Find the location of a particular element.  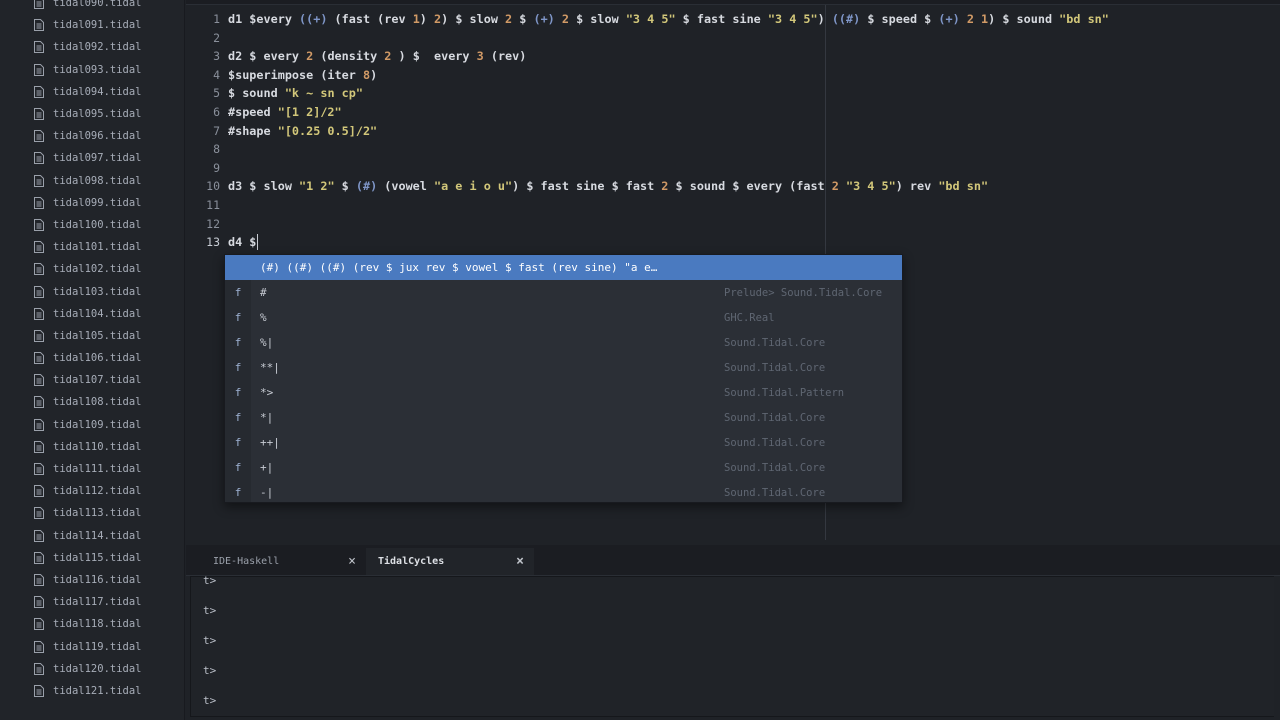

file-item: tidal116.tidal is located at coordinates (92, 580).